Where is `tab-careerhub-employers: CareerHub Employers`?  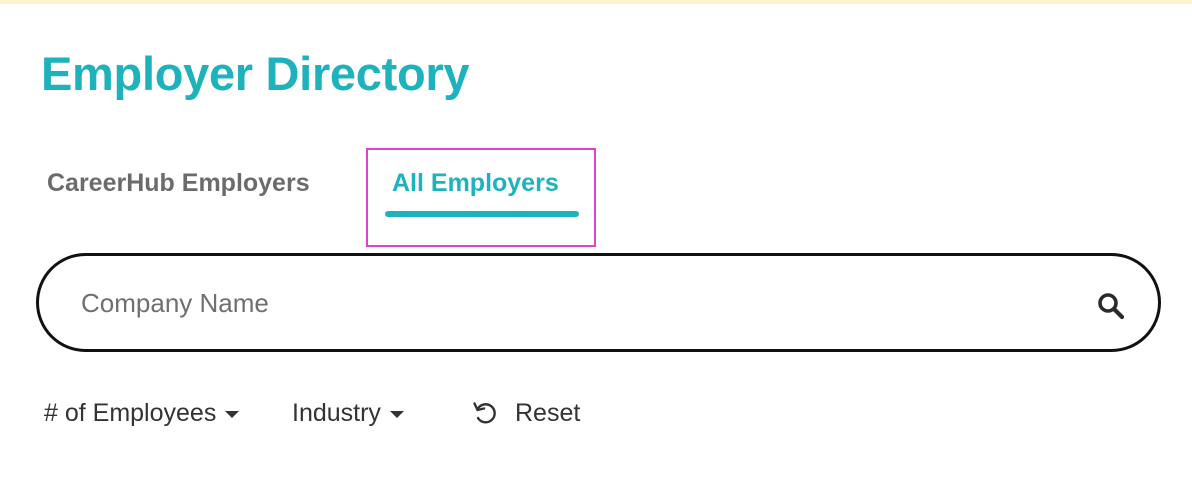 tab-careerhub-employers: CareerHub Employers is located at coordinates (178, 183).